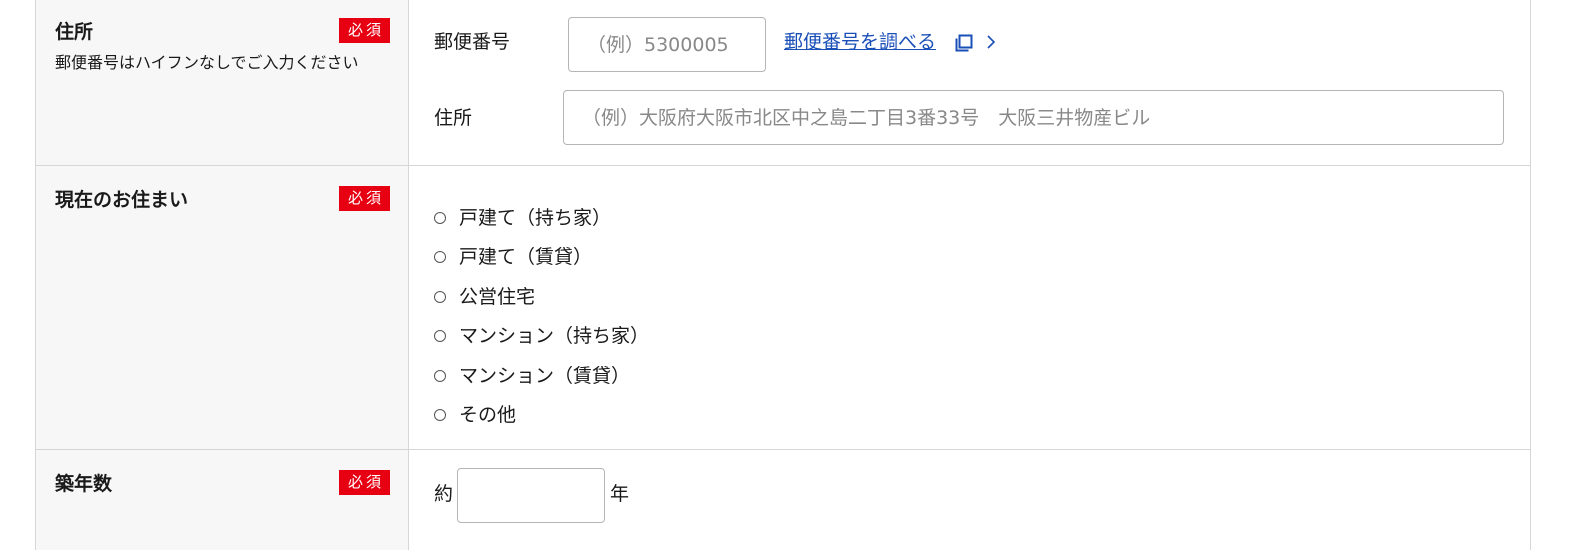 The height and width of the screenshot is (550, 1587). I want to click on zip-input, so click(667, 44).